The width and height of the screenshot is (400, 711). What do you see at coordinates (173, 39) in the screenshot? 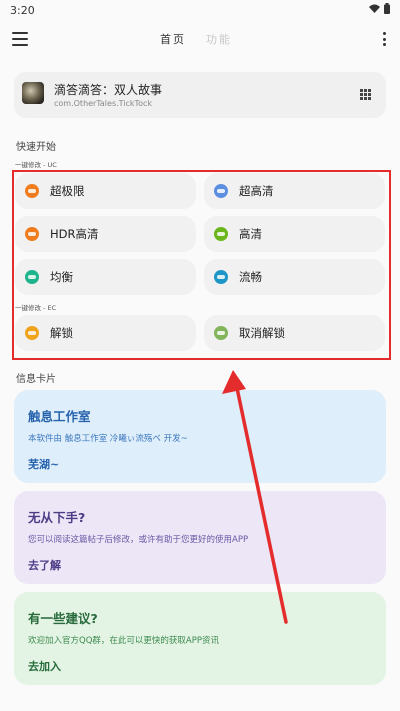
I see `tab-home: 首页` at bounding box center [173, 39].